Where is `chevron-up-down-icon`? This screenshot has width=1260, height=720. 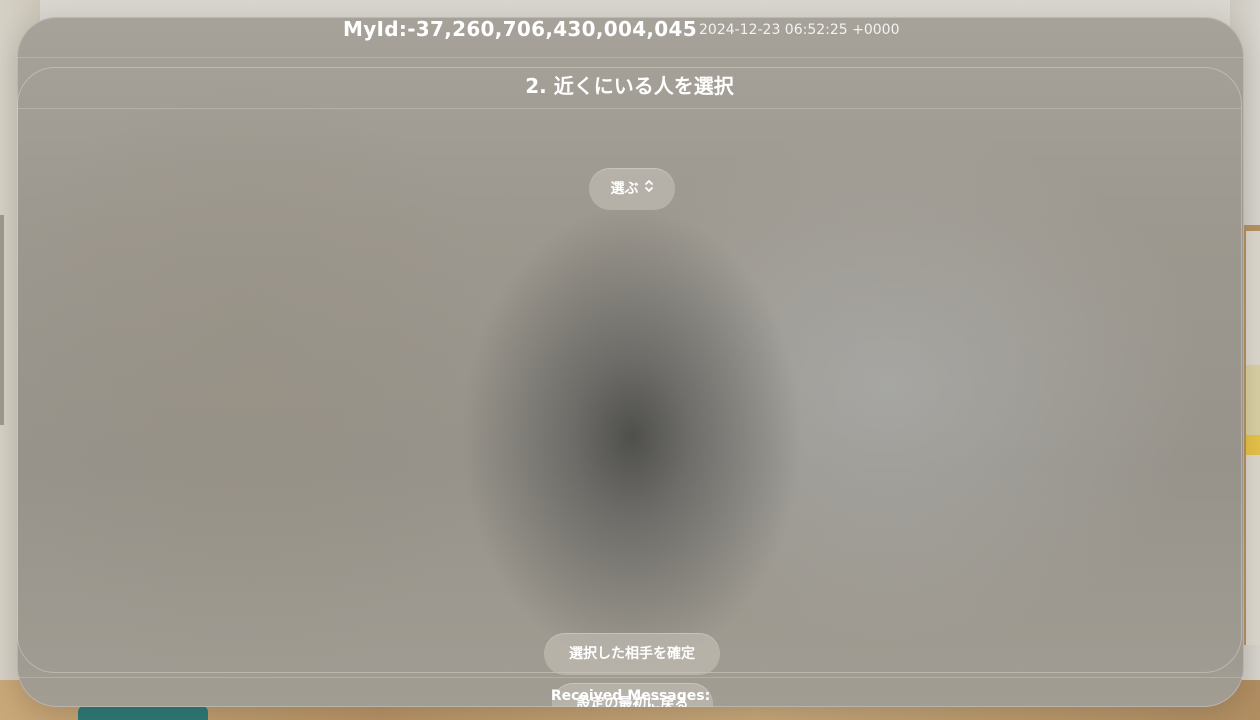 chevron-up-down-icon is located at coordinates (649, 189).